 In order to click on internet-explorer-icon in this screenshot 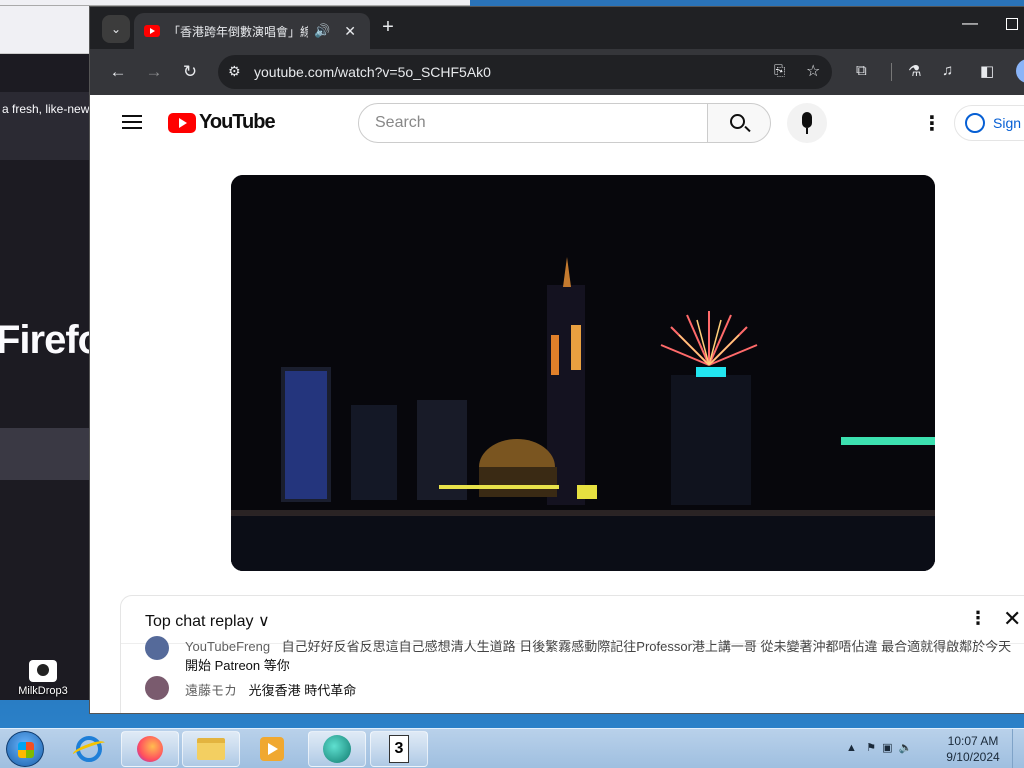, I will do `click(89, 749)`.